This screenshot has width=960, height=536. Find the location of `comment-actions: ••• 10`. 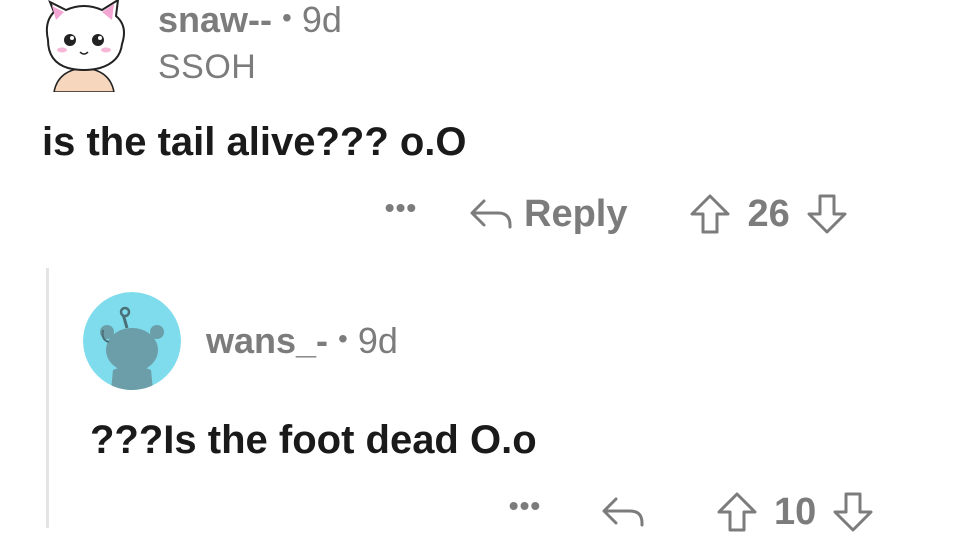

comment-actions: ••• 10 is located at coordinates (687, 512).